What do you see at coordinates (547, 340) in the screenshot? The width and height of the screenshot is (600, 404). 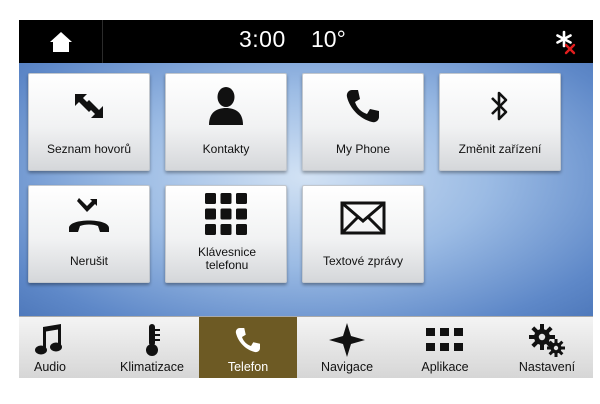 I see `gears-icon` at bounding box center [547, 340].